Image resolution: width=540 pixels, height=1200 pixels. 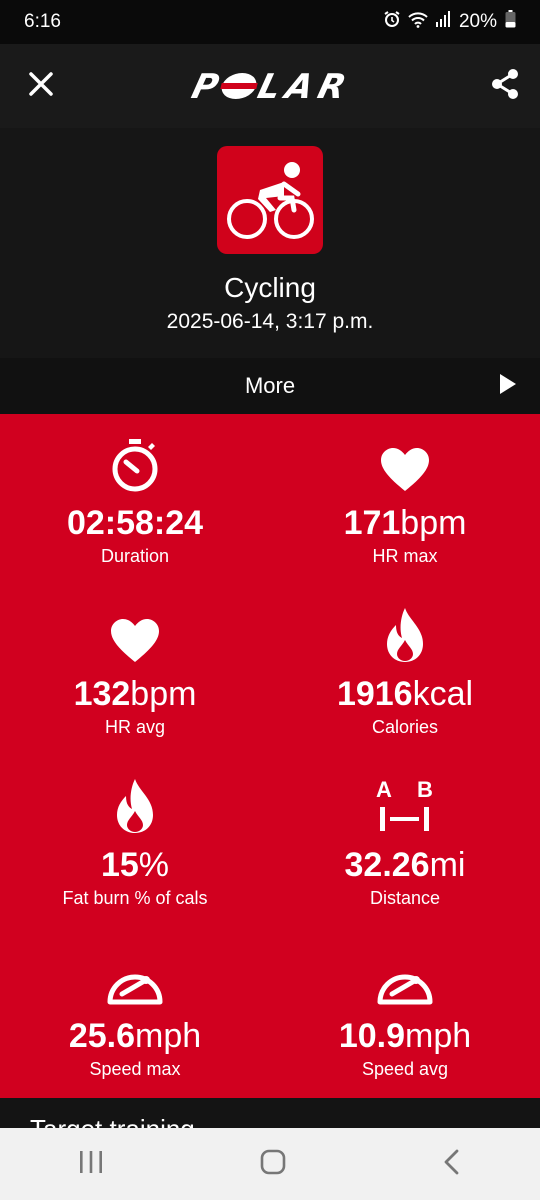 I want to click on status-icons: 20%, so click(x=449, y=22).